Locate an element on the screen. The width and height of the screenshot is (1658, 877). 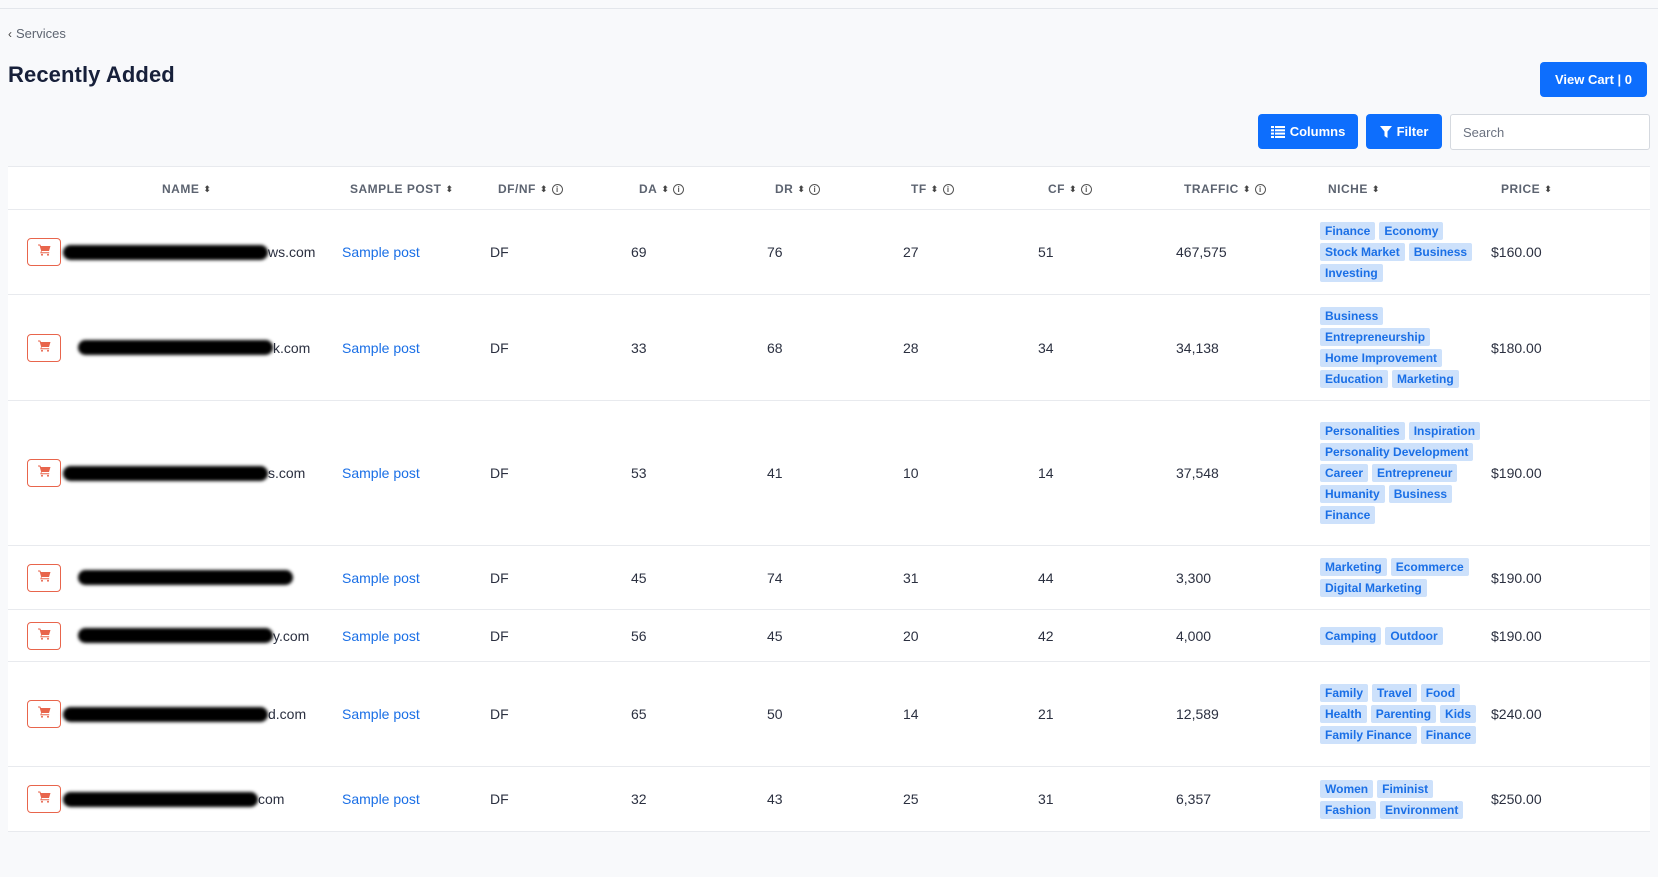
traffic-cell: 12,589 is located at coordinates (1197, 714).